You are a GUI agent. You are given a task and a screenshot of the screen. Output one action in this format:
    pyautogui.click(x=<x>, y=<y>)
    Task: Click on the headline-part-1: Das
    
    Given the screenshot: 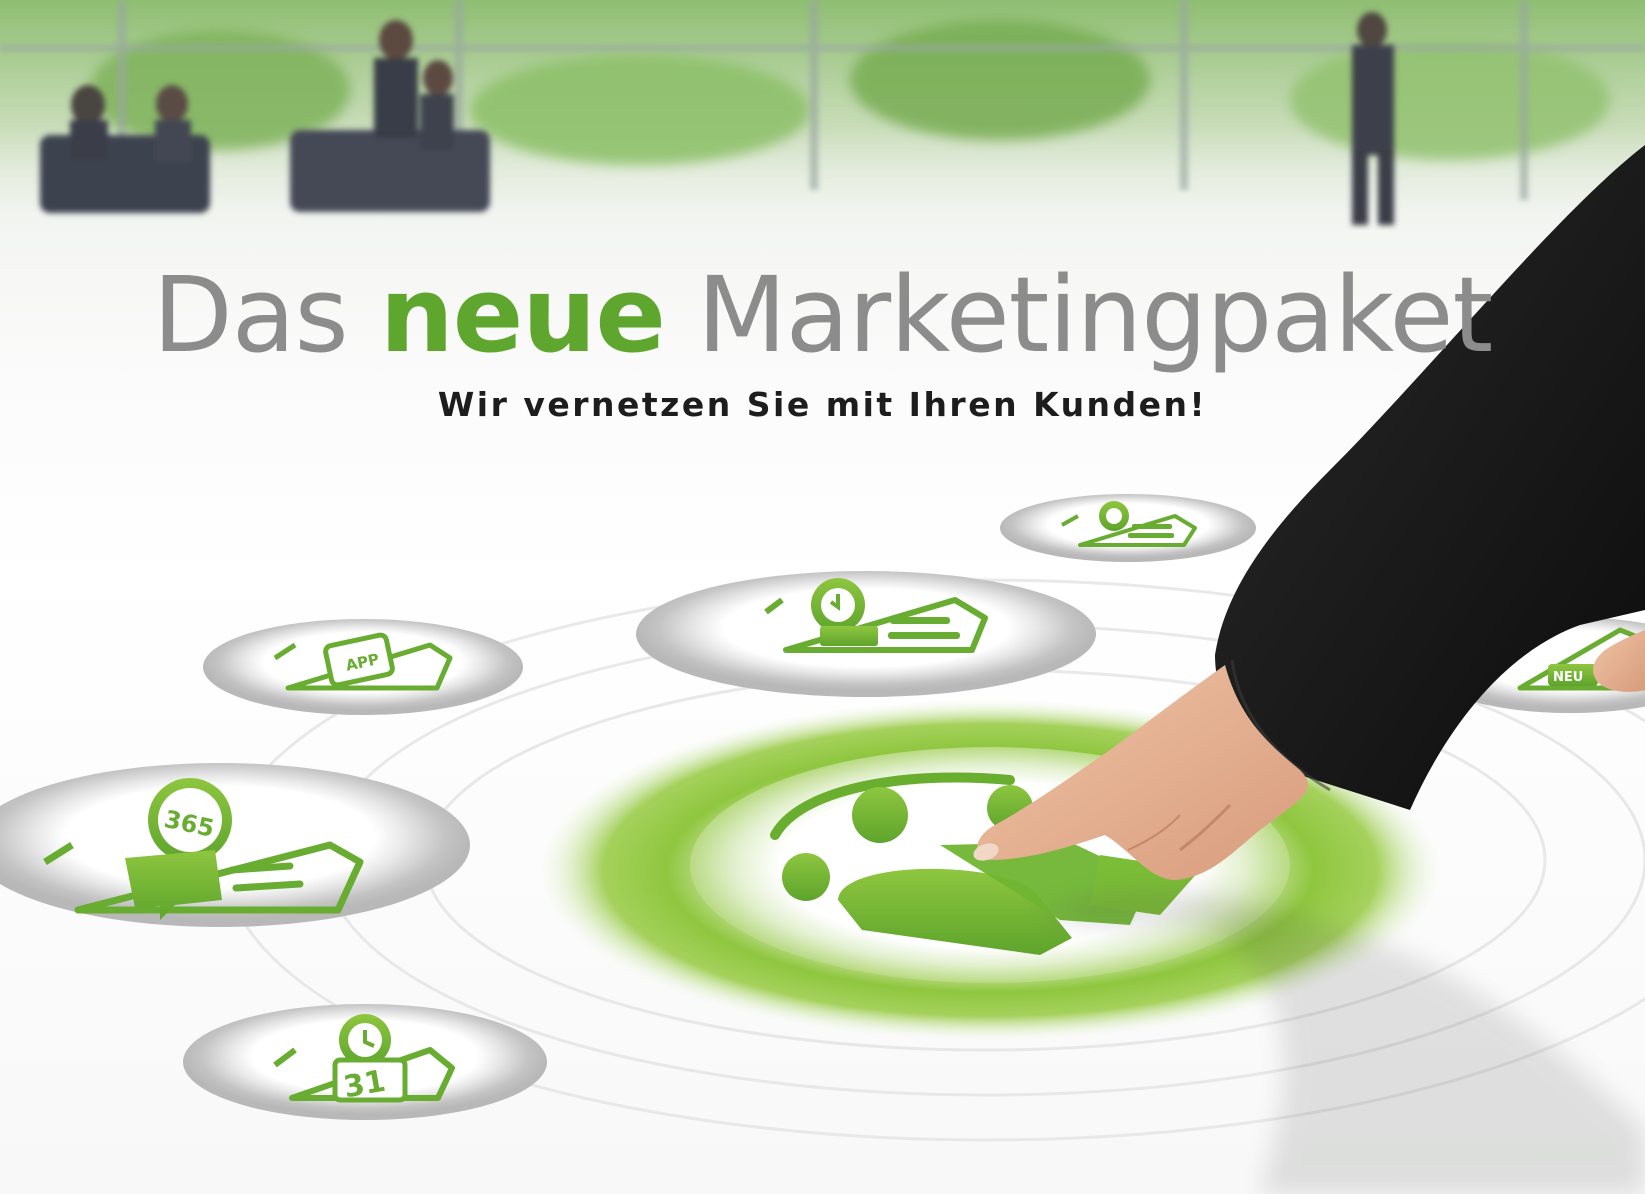 What is the action you would take?
    pyautogui.click(x=250, y=315)
    